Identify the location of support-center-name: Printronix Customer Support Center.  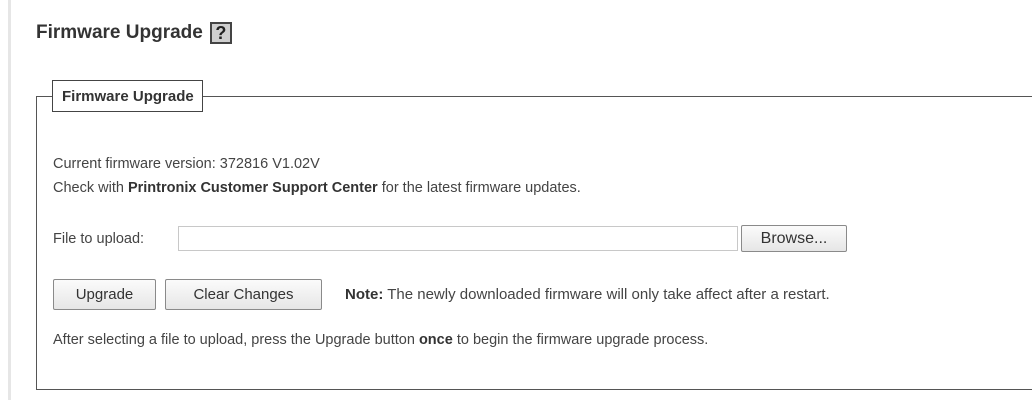
(252, 188).